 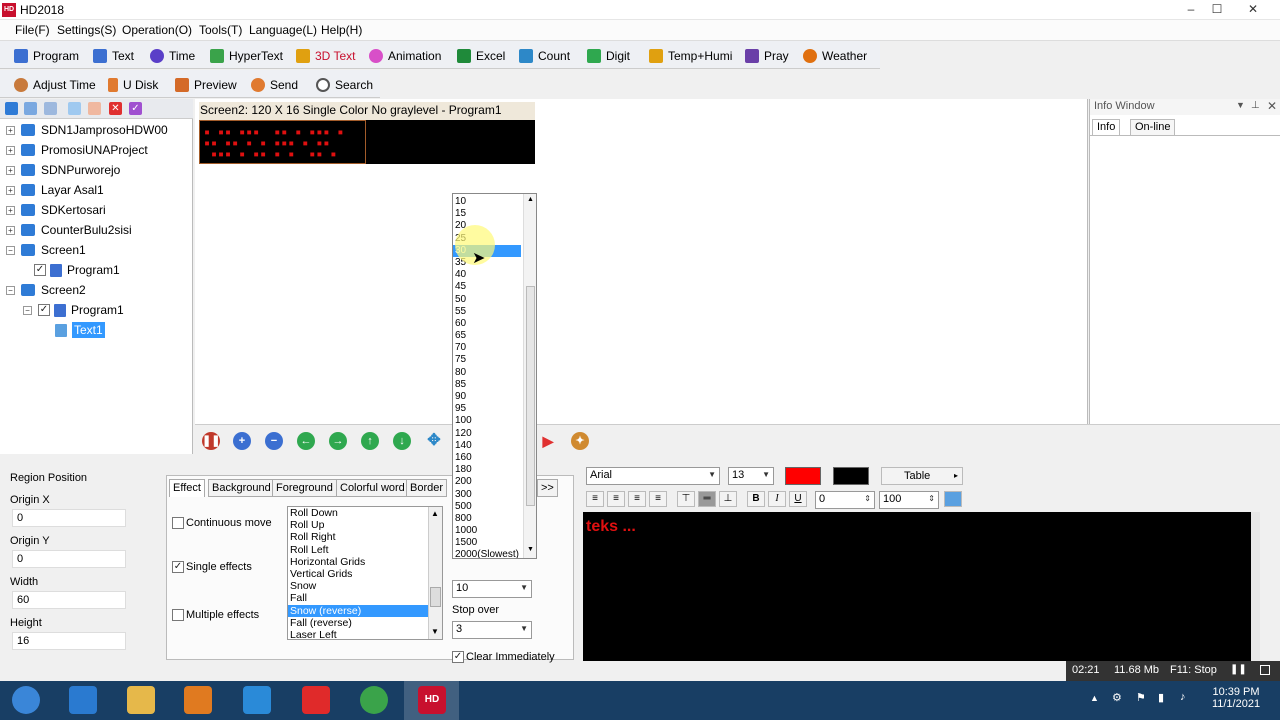 I want to click on hypertext-button: HyperText, so click(x=246, y=56).